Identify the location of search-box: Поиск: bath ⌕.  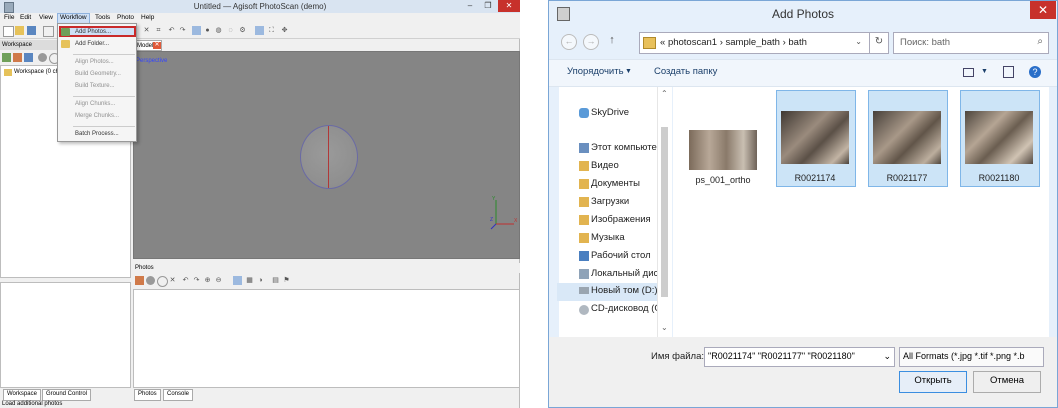
(971, 43).